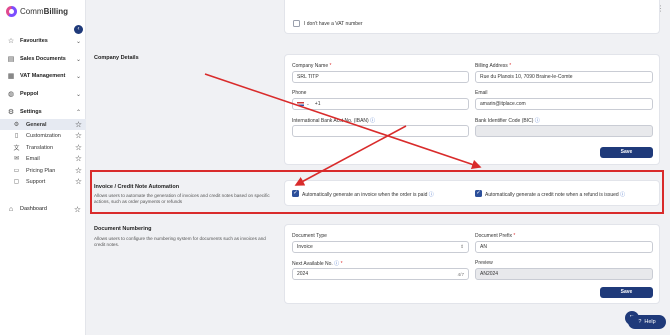 The height and width of the screenshot is (335, 670). I want to click on next-number-label: Next Available No. ⓘ *, so click(317, 264).